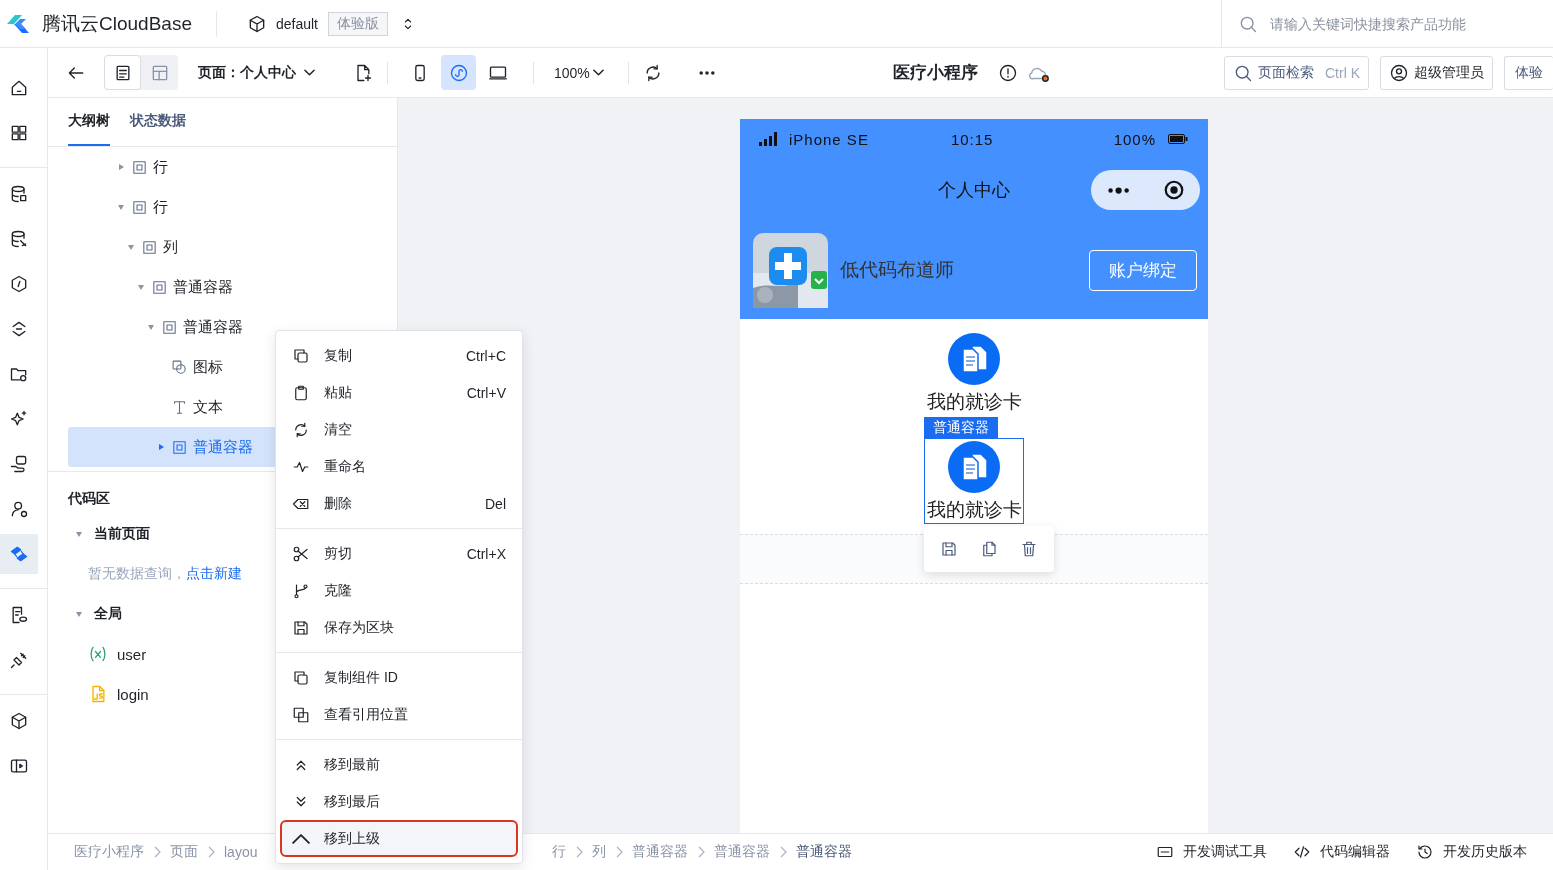 This screenshot has width=1553, height=870. I want to click on link-icon, so click(458, 72).